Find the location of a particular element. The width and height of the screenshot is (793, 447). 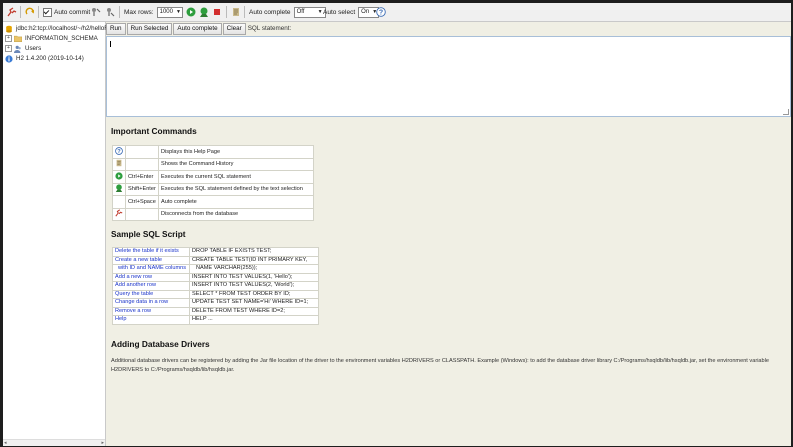

tree-connection: jdbc:h2:tcp://localhost/~/h2/helloF is located at coordinates (56, 28).